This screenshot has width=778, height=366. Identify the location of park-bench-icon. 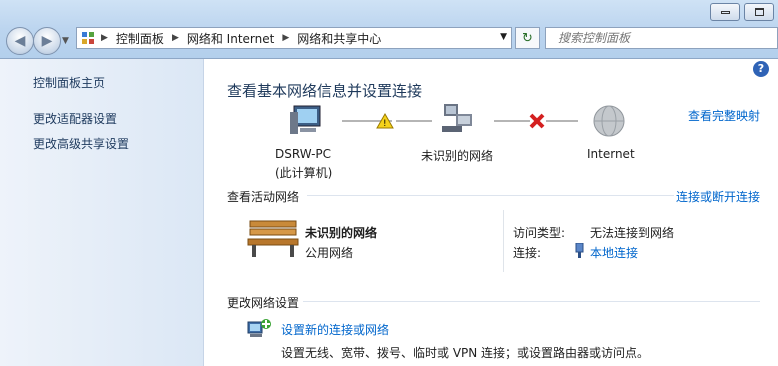
(273, 238).